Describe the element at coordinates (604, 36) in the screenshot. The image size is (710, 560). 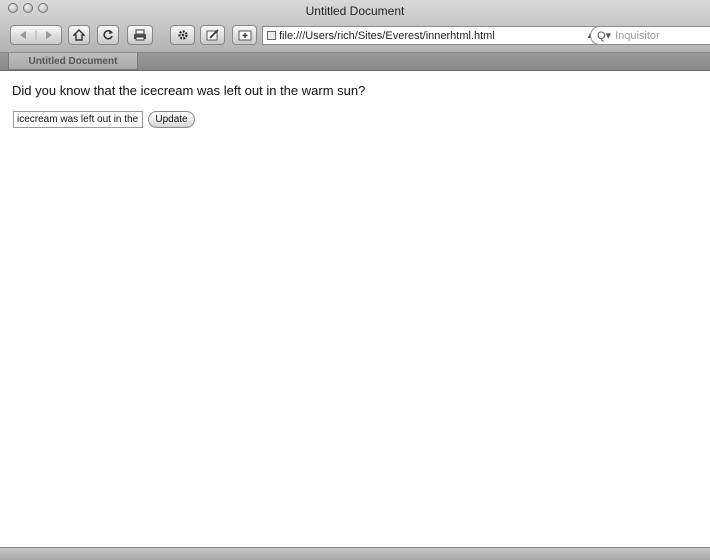
I see `search-icon: Q▾` at that location.